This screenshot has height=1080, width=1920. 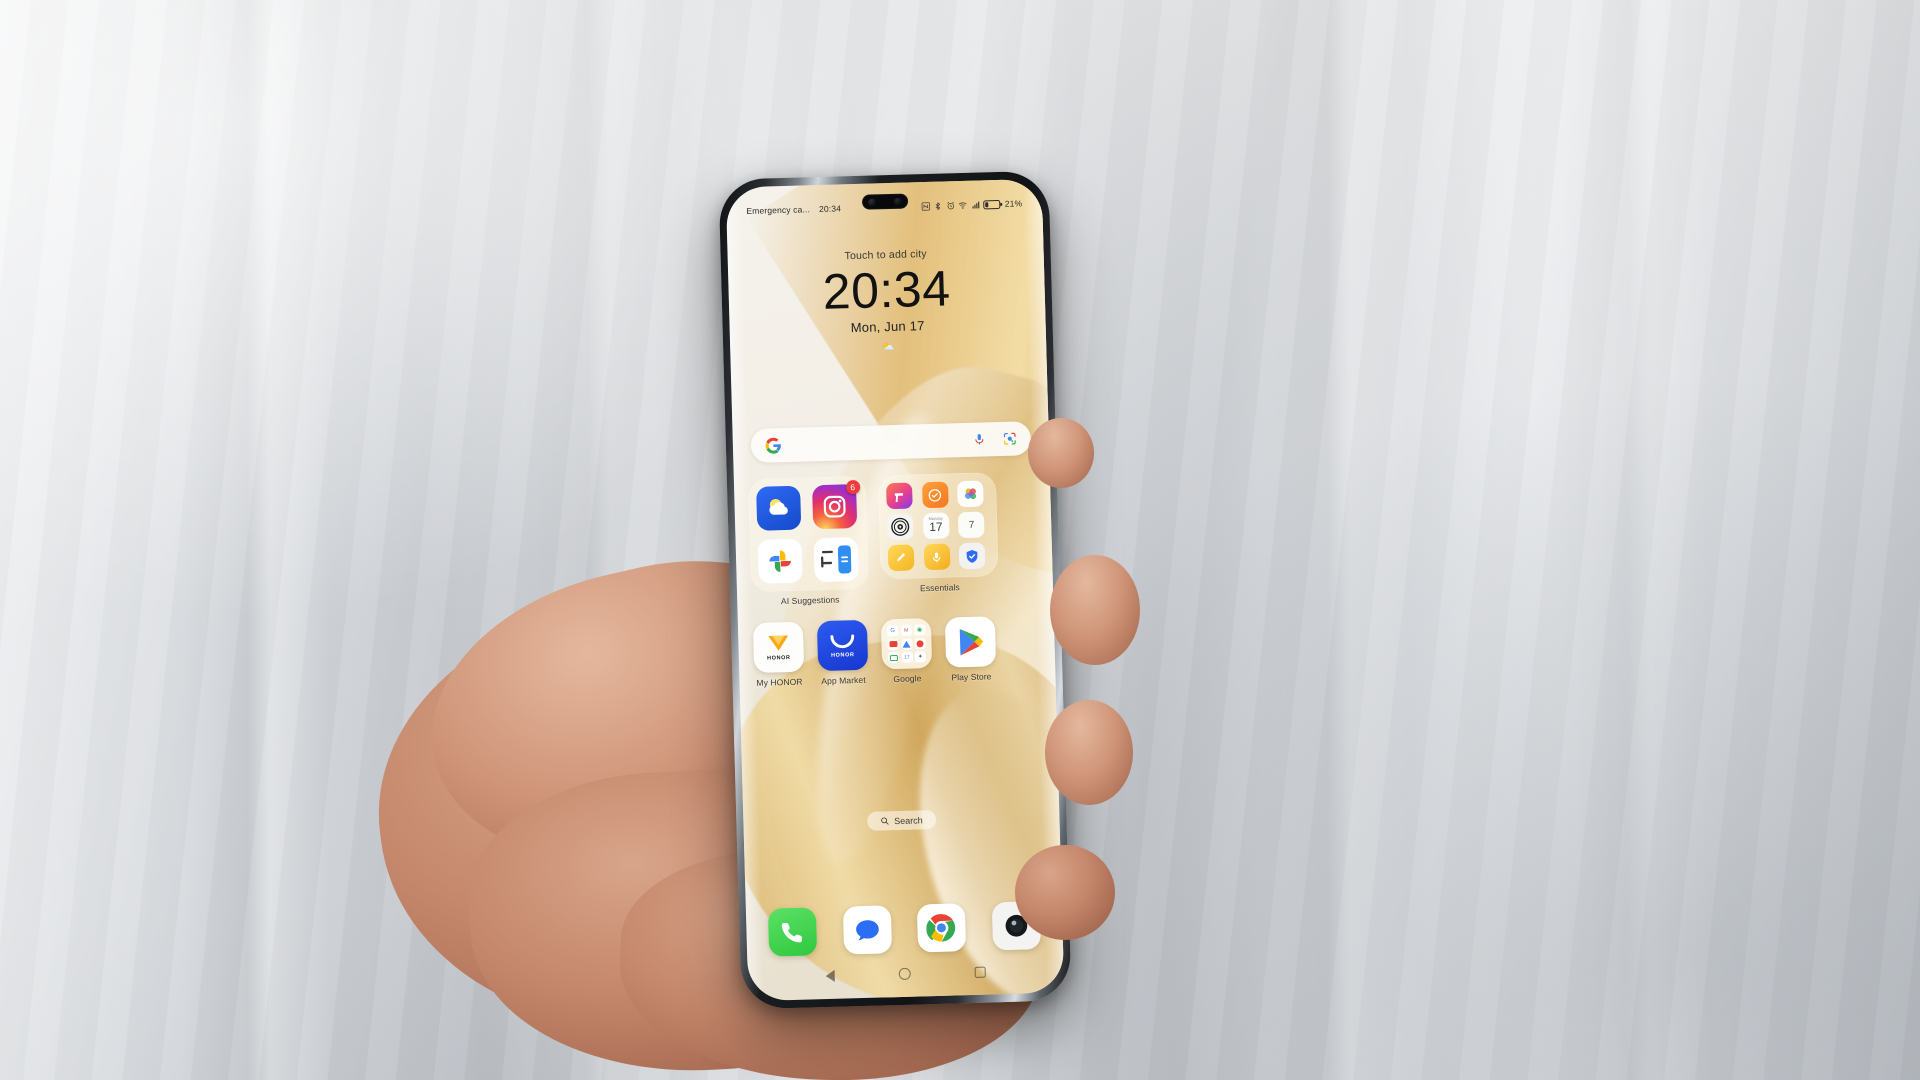 I want to click on gallery-icon, so click(x=971, y=494).